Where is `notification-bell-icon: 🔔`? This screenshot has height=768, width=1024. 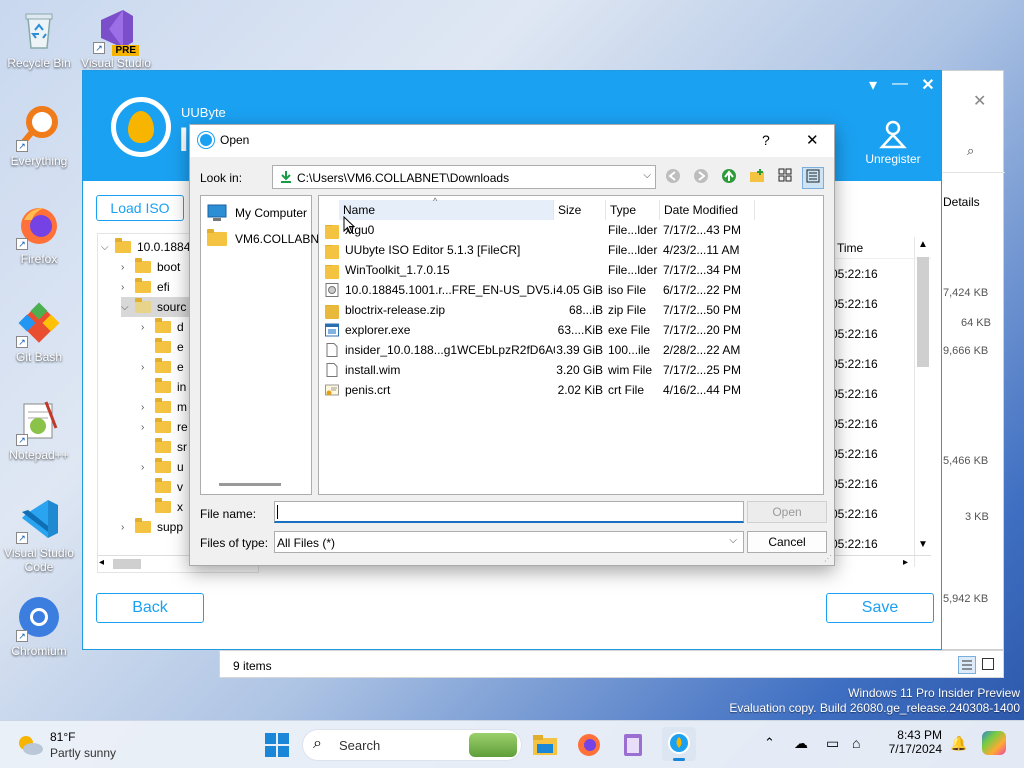 notification-bell-icon: 🔔 is located at coordinates (958, 743).